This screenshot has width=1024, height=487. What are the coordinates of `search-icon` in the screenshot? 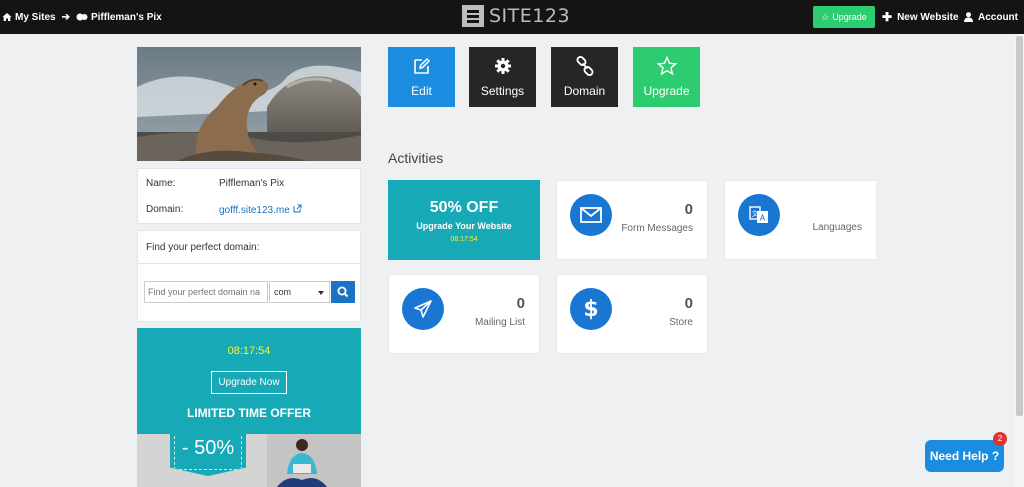 It's located at (343, 292).